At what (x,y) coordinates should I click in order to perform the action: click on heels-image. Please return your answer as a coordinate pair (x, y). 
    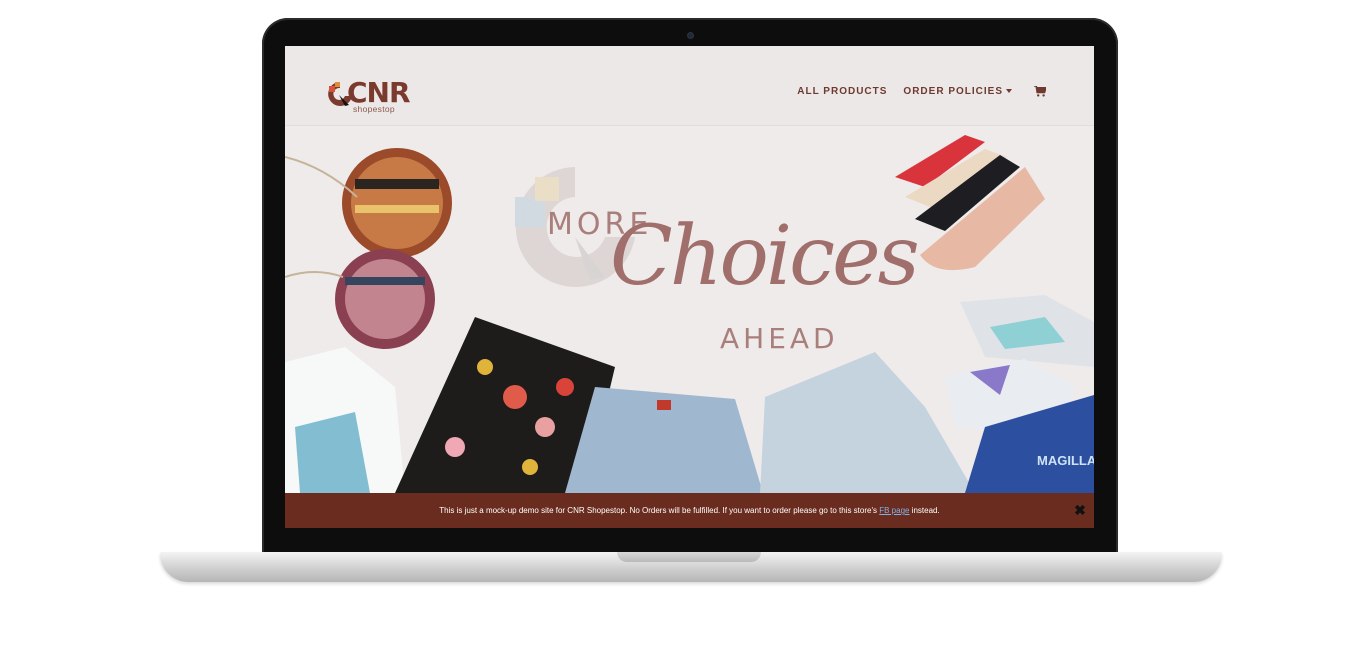
    Looking at the image, I should click on (970, 203).